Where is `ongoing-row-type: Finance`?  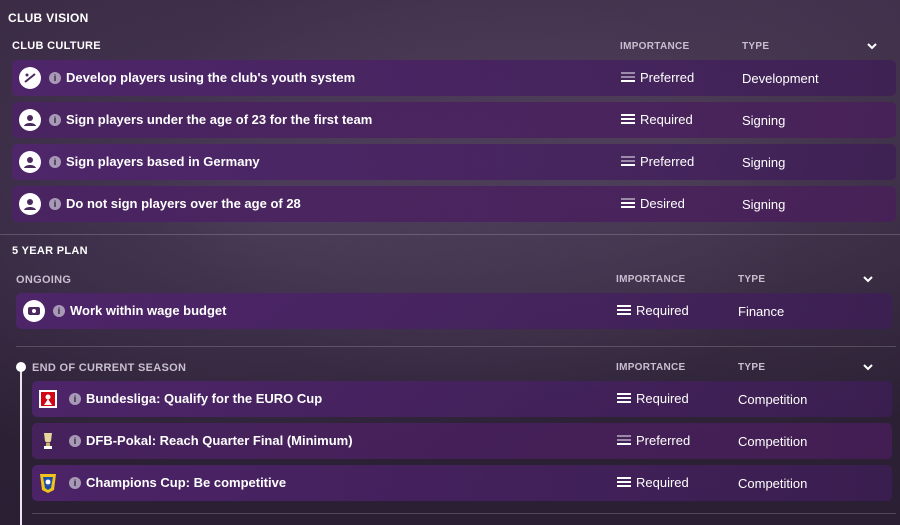 ongoing-row-type: Finance is located at coordinates (761, 311).